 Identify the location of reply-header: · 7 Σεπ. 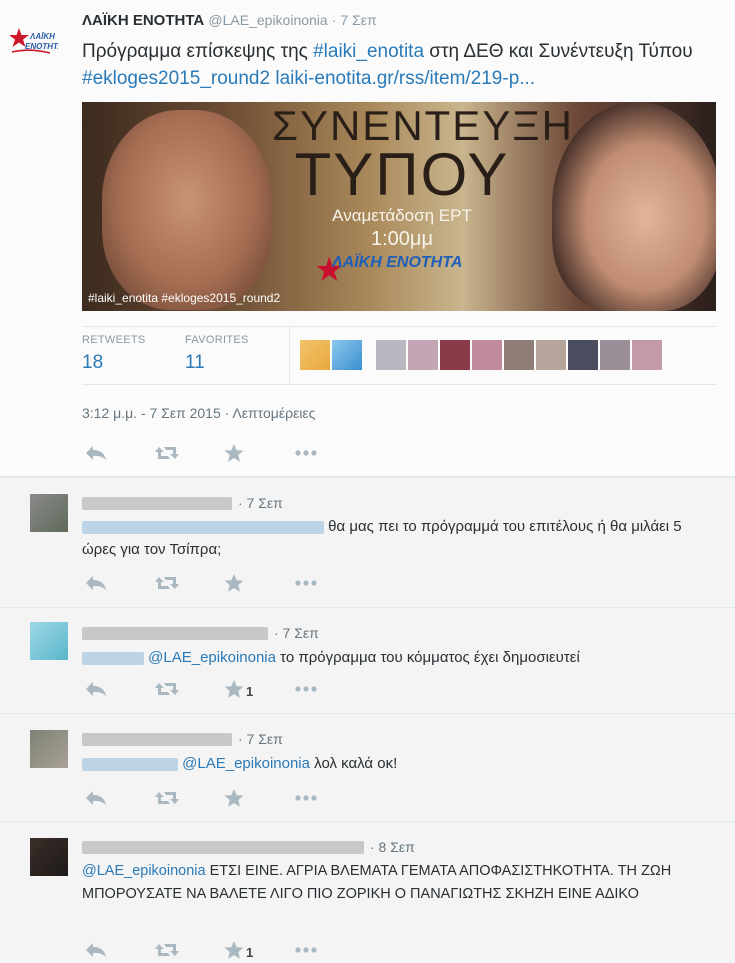
(200, 633).